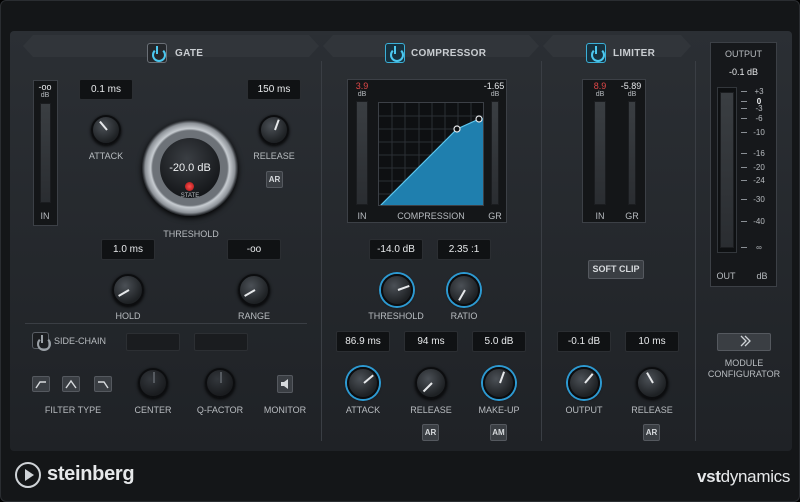 This screenshot has height=502, width=800. What do you see at coordinates (362, 153) in the screenshot?
I see `compressor-in-meter-bar` at bounding box center [362, 153].